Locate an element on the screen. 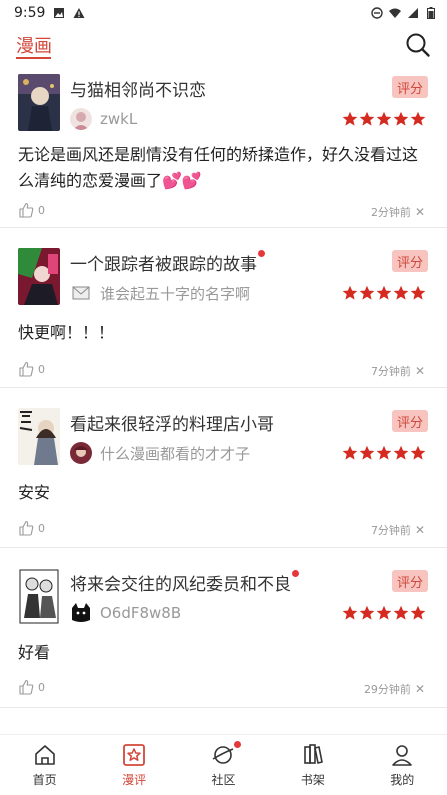 The height and width of the screenshot is (795, 447). tab-label: 漫评 is located at coordinates (134, 780).